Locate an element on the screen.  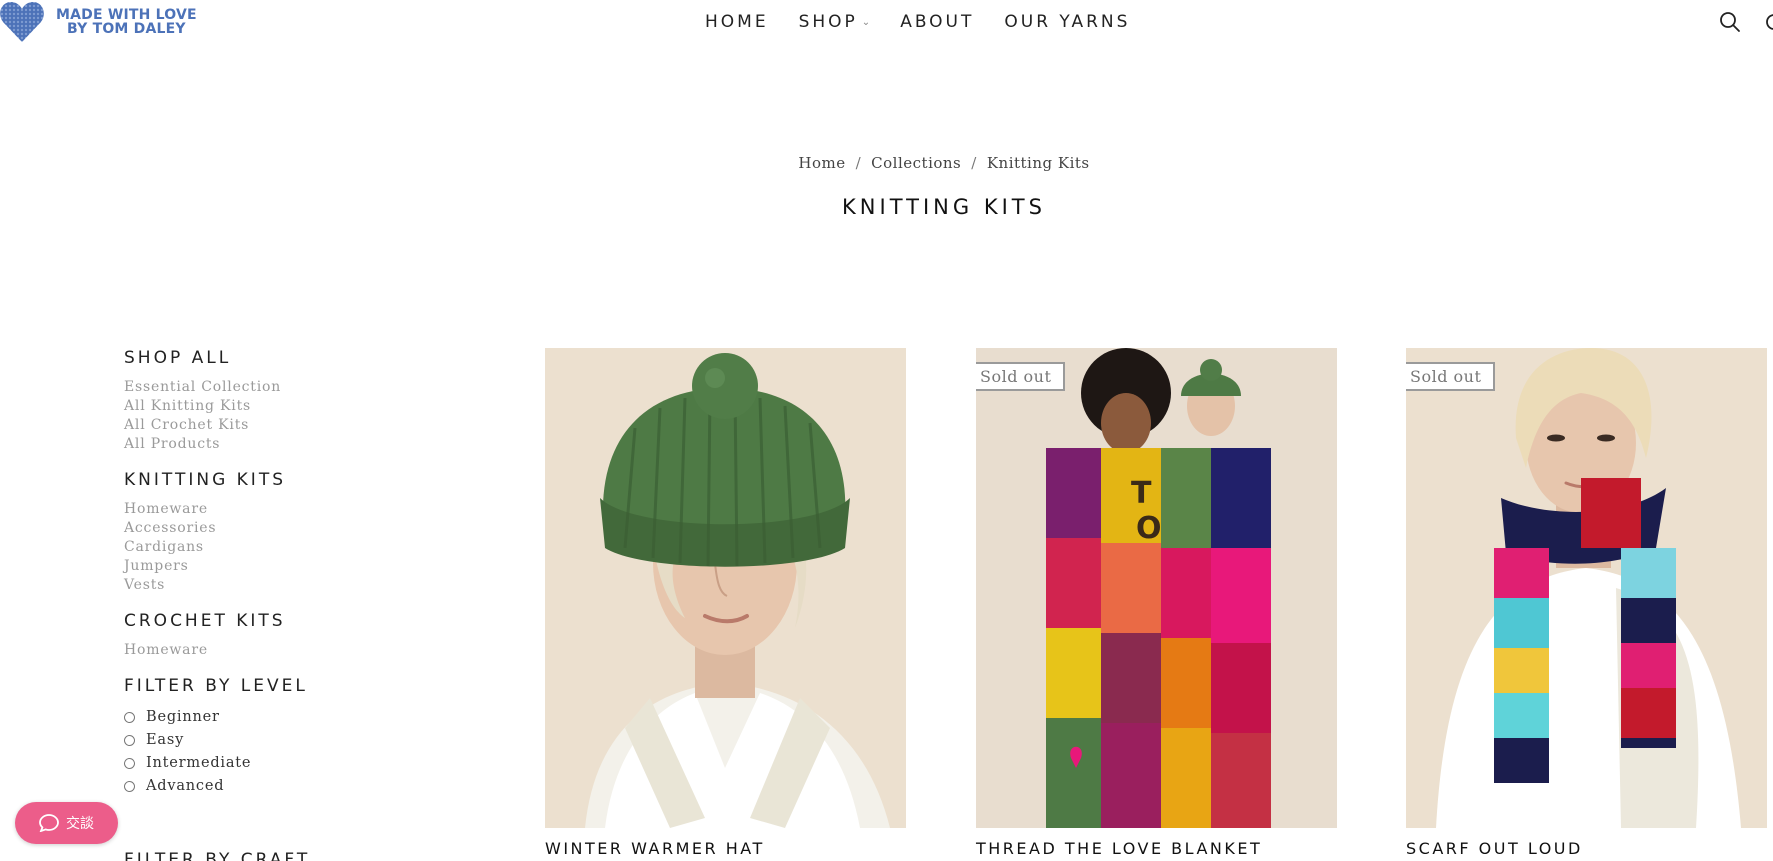
cart-icon is located at coordinates (1768, 22).